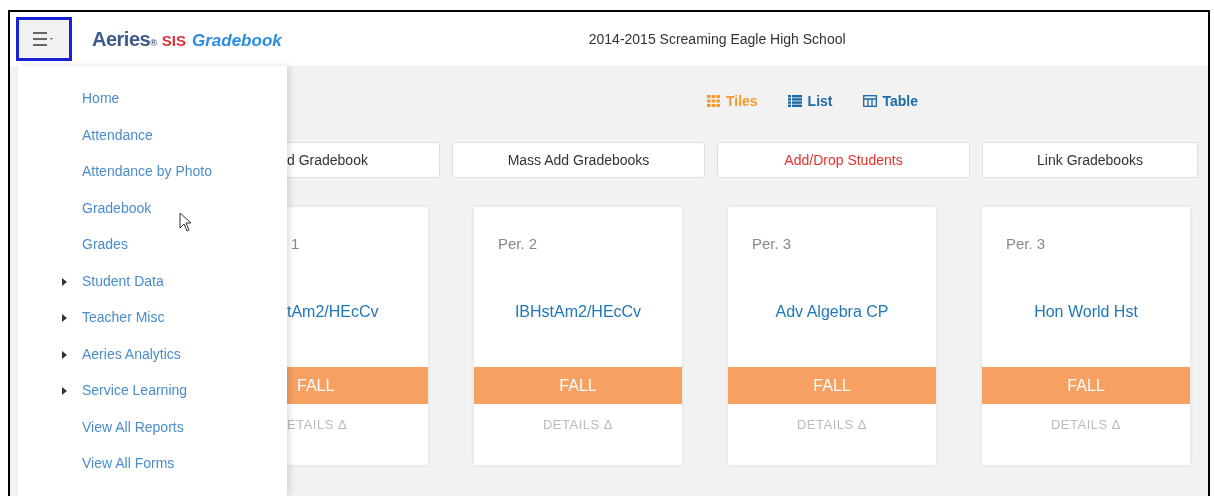 The height and width of the screenshot is (498, 1214). I want to click on menu-button, so click(44, 39).